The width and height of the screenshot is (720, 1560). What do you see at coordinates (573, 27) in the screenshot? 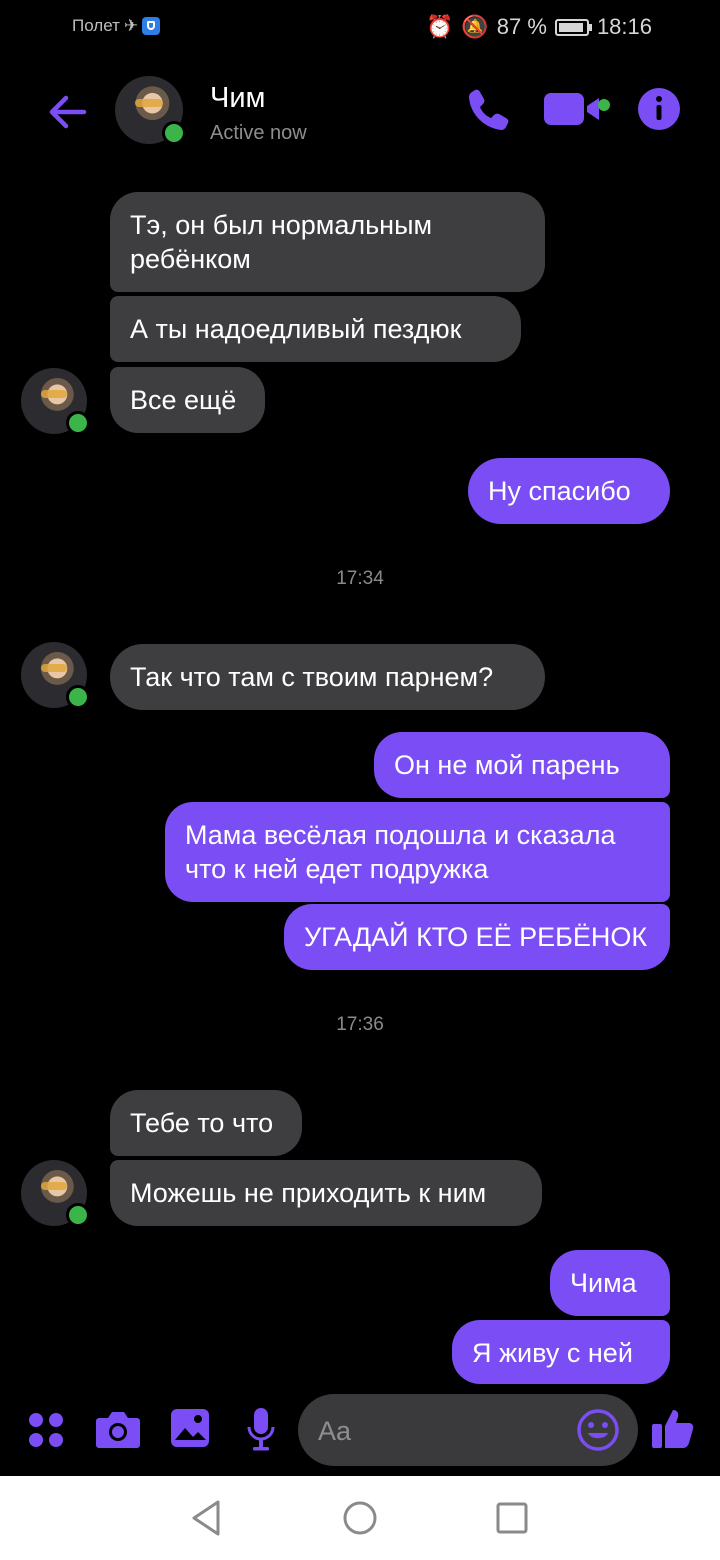
I see `battery-icon` at bounding box center [573, 27].